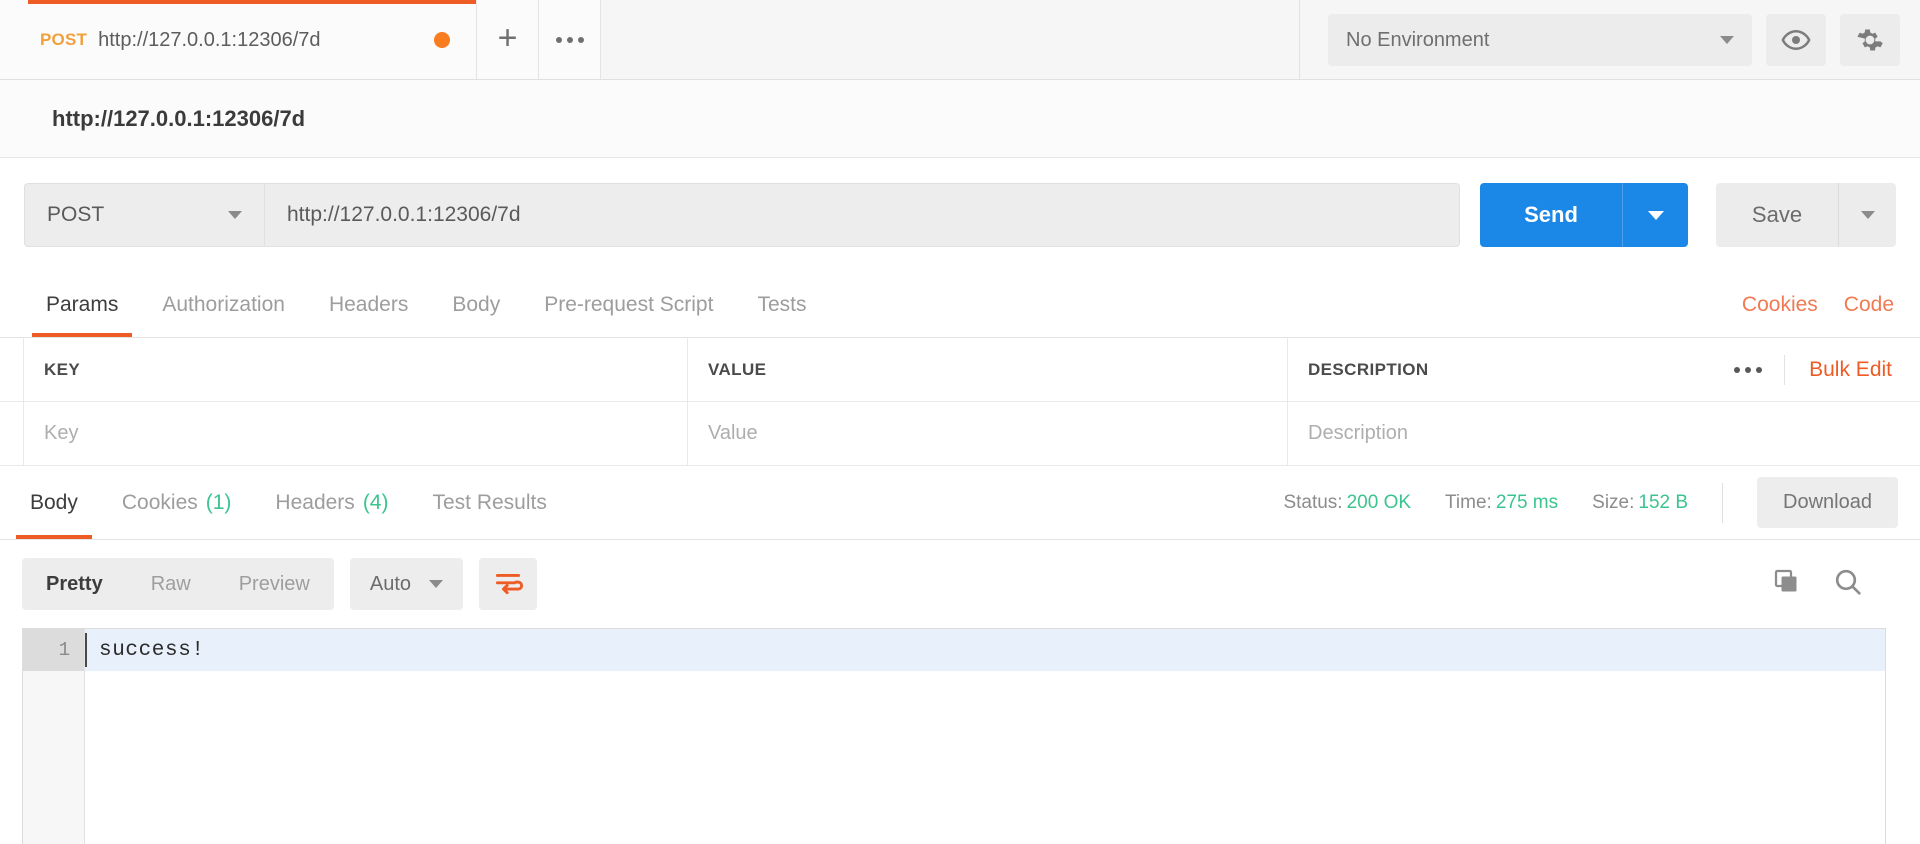 This screenshot has width=1920, height=844. I want to click on params-options-button, so click(1749, 369).